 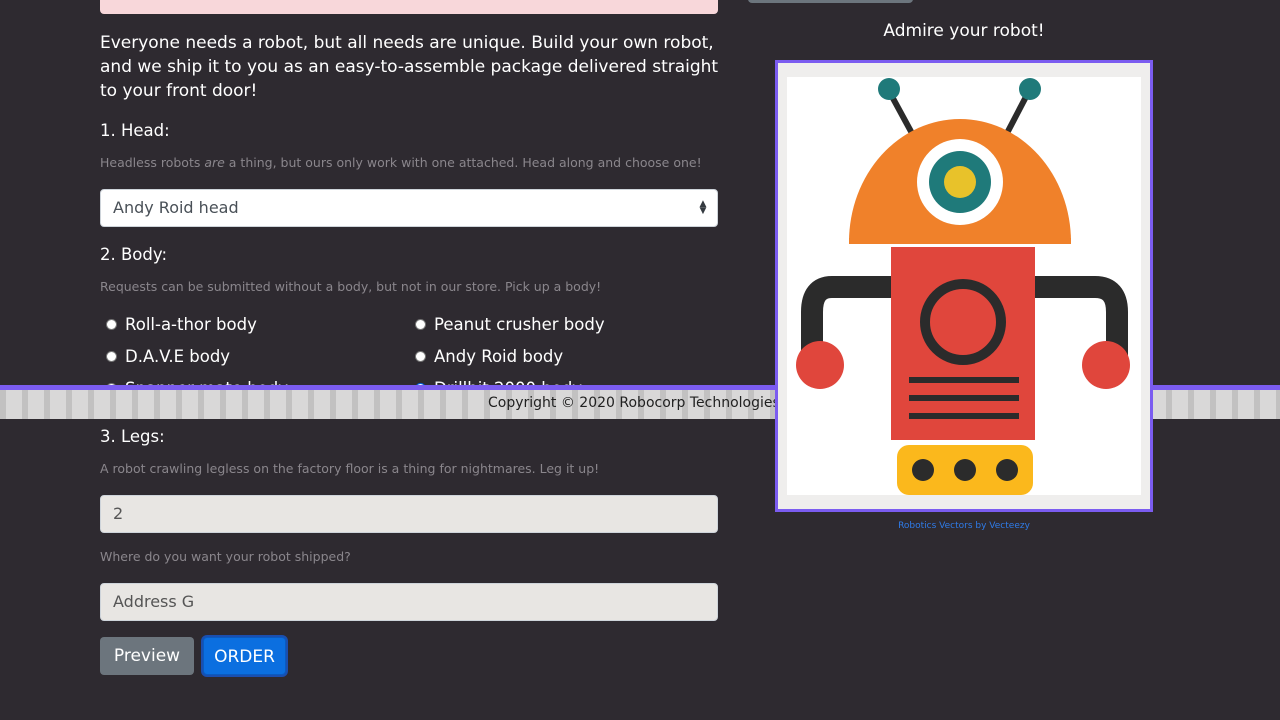 What do you see at coordinates (409, 208) in the screenshot?
I see `head-select: Andy Roid head ▲ ▼` at bounding box center [409, 208].